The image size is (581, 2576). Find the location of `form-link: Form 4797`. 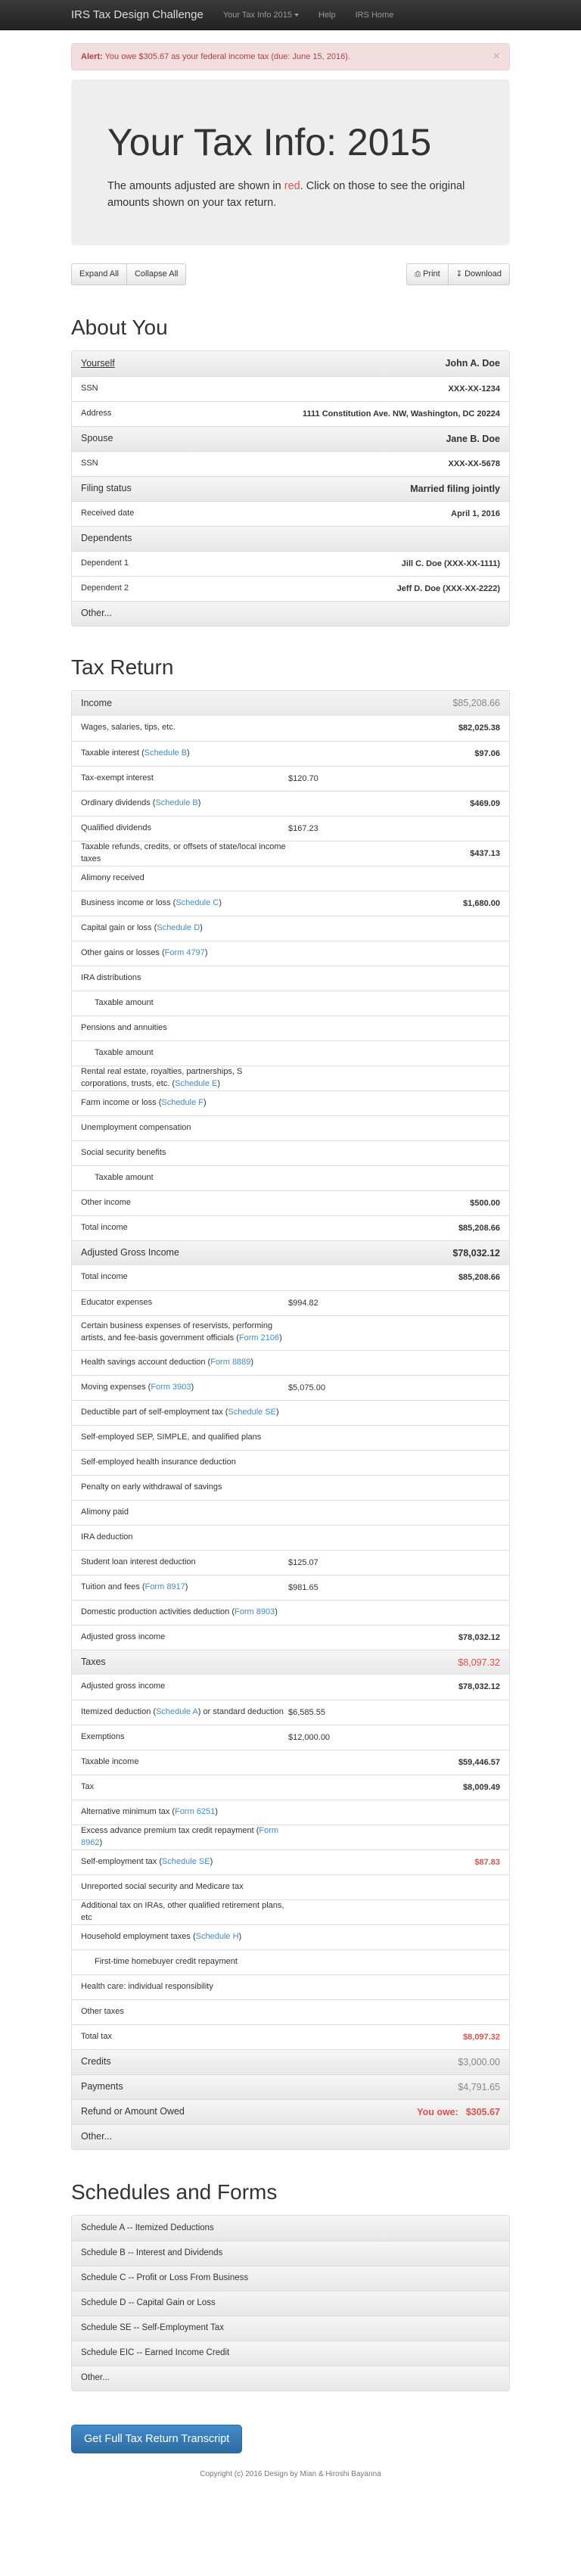

form-link: Form 4797 is located at coordinates (185, 952).